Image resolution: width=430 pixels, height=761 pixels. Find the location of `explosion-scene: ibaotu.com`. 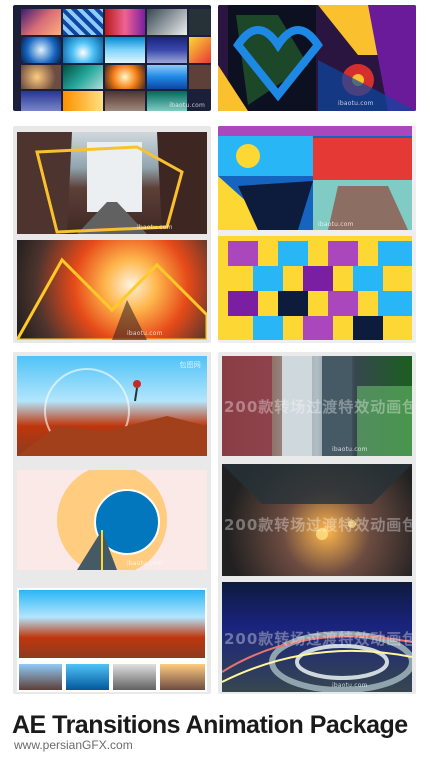

explosion-scene: ibaotu.com is located at coordinates (112, 290).